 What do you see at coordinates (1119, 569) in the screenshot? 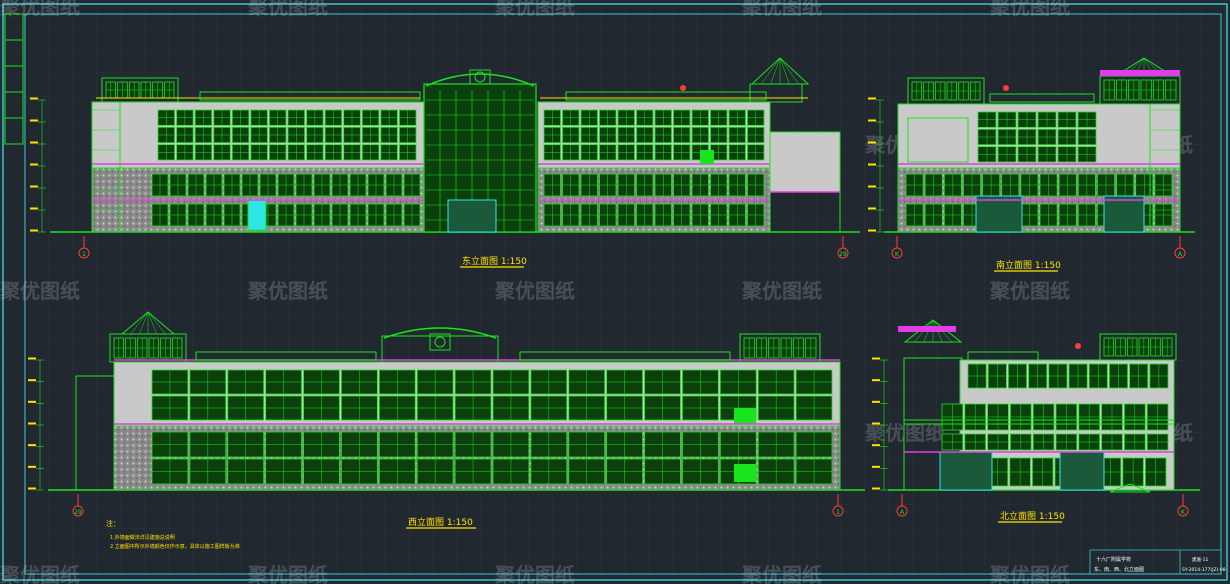
I see `drawing-name: 东、南、西、北立面图` at bounding box center [1119, 569].